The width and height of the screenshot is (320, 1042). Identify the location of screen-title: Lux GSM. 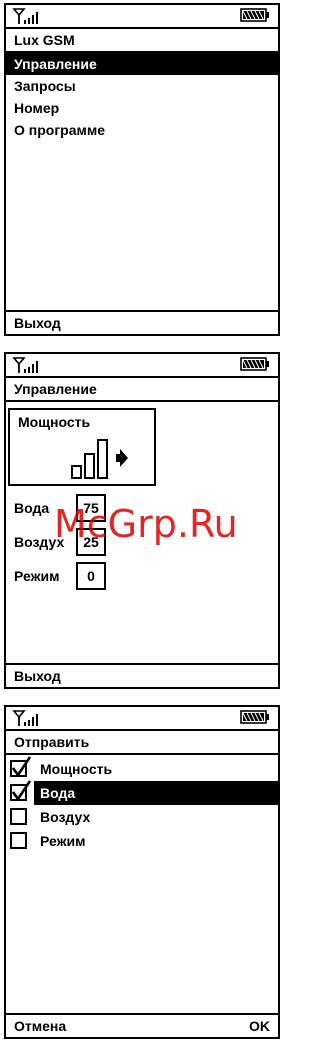
(142, 41).